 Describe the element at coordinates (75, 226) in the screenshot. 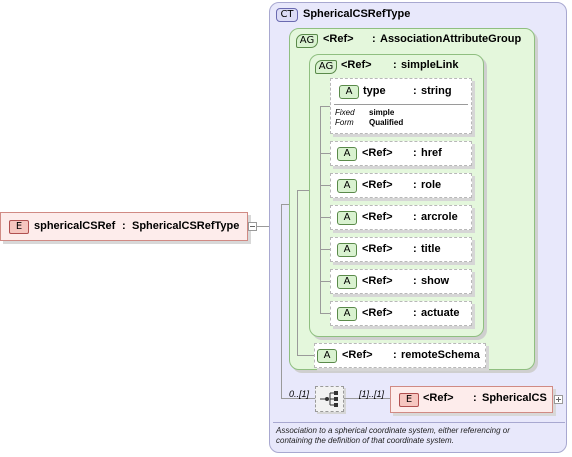

I see `root-element-name: sphericalCSRef` at that location.